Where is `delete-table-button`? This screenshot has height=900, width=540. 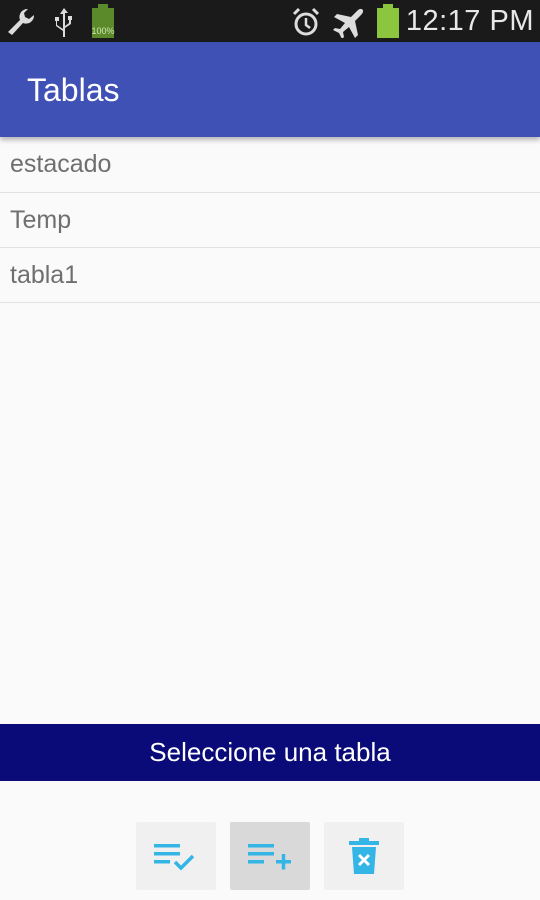
delete-table-button is located at coordinates (364, 856).